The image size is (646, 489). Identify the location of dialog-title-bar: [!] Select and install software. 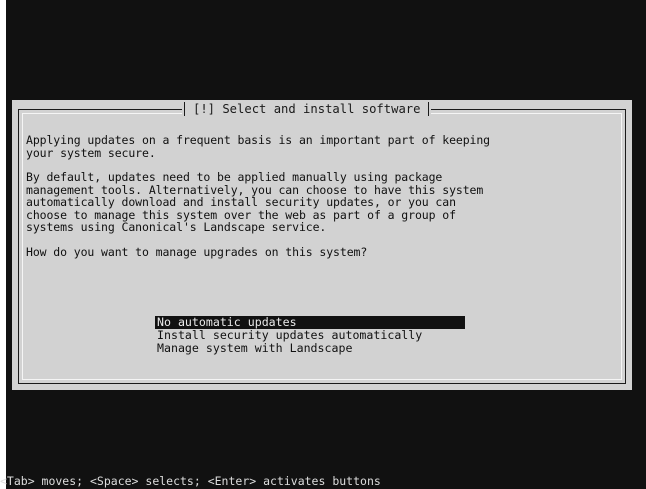
(307, 109).